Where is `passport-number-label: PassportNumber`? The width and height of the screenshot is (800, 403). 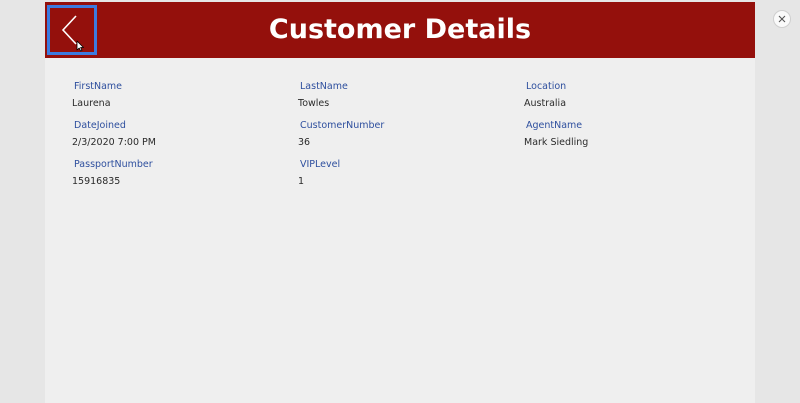
passport-number-label: PassportNumber is located at coordinates (113, 164).